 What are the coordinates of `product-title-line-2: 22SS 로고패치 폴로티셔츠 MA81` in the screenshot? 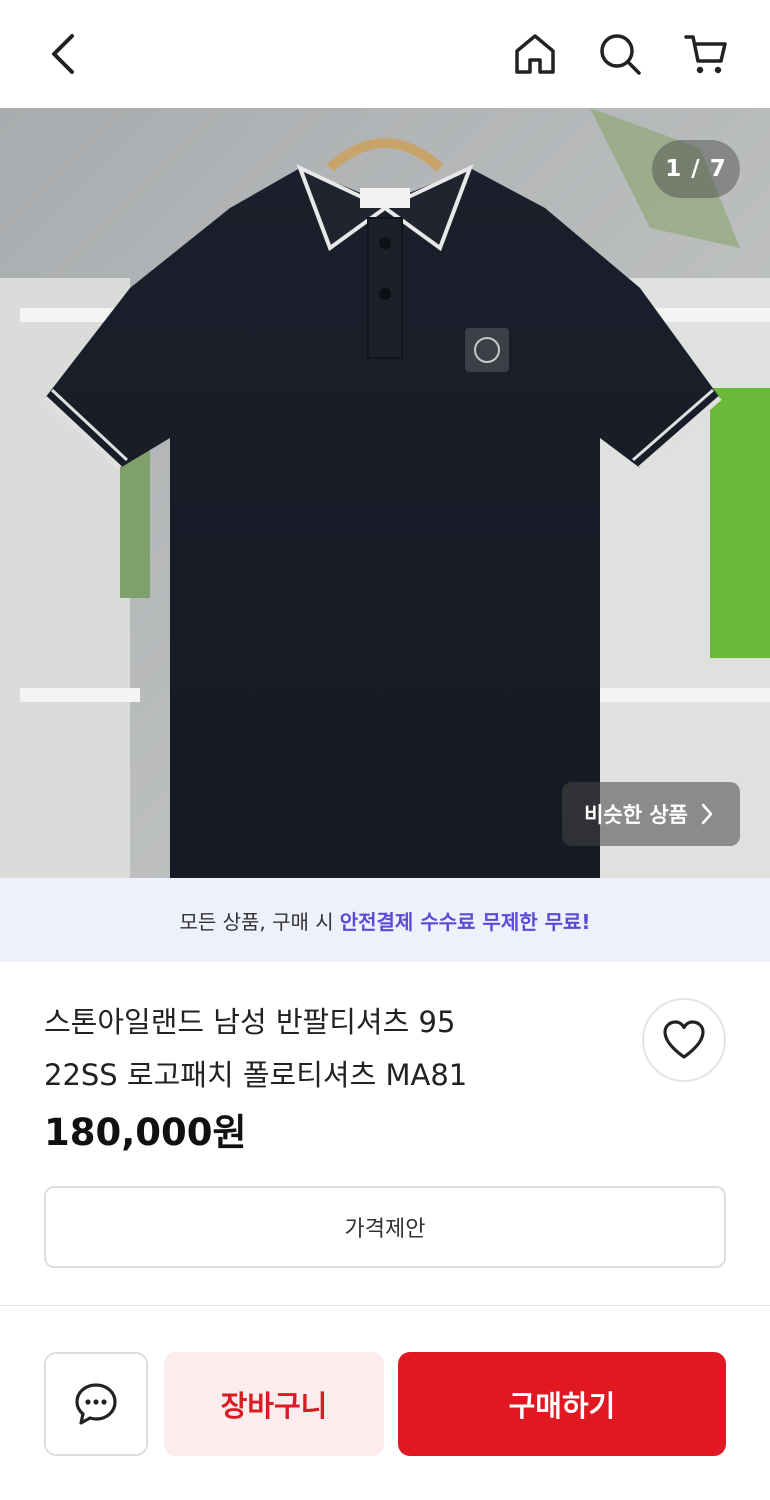 It's located at (256, 1075).